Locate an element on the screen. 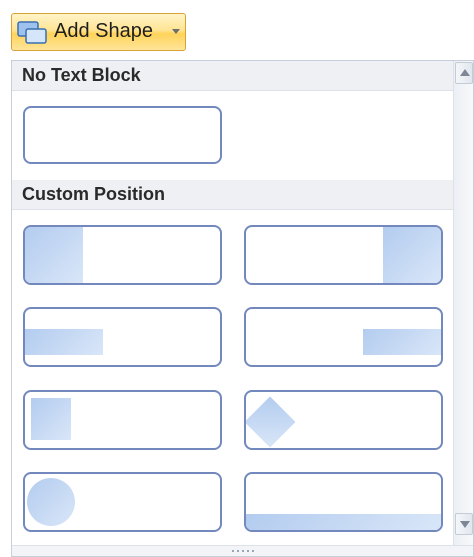 This screenshot has height=557, width=474. grip-dots-icon is located at coordinates (244, 551).